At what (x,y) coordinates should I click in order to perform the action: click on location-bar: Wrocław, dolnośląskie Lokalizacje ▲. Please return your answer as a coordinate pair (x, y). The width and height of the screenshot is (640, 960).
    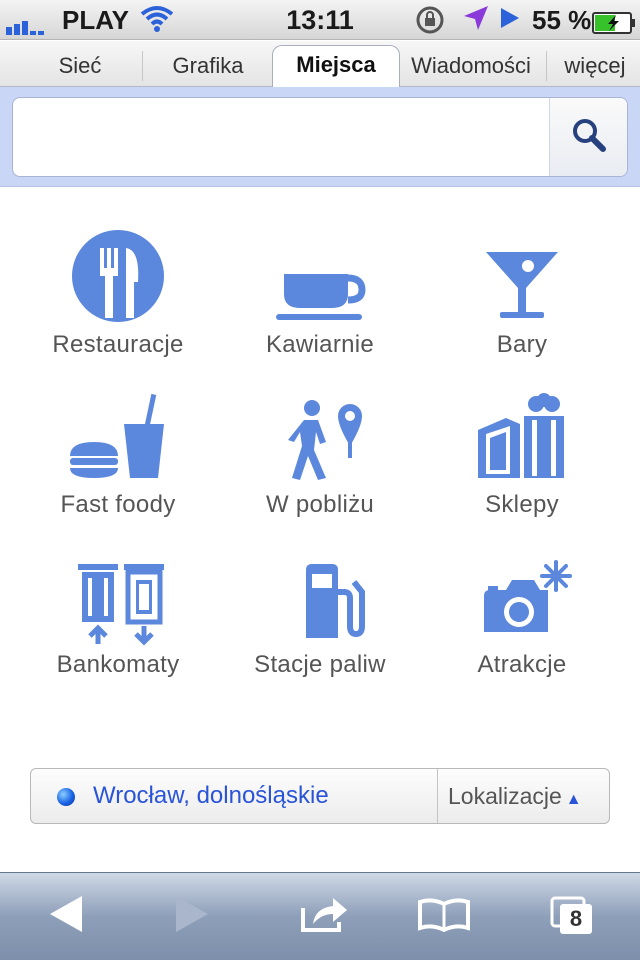
    Looking at the image, I should click on (320, 796).